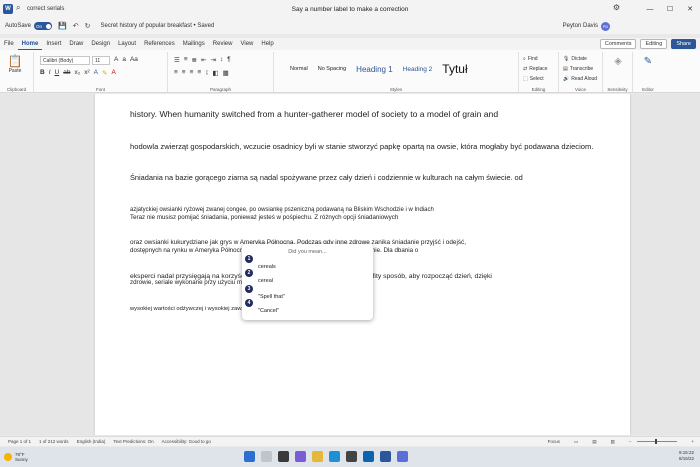 This screenshot has height=467, width=700. What do you see at coordinates (192, 73) in the screenshot?
I see `align-right-icon: ≡` at bounding box center [192, 73].